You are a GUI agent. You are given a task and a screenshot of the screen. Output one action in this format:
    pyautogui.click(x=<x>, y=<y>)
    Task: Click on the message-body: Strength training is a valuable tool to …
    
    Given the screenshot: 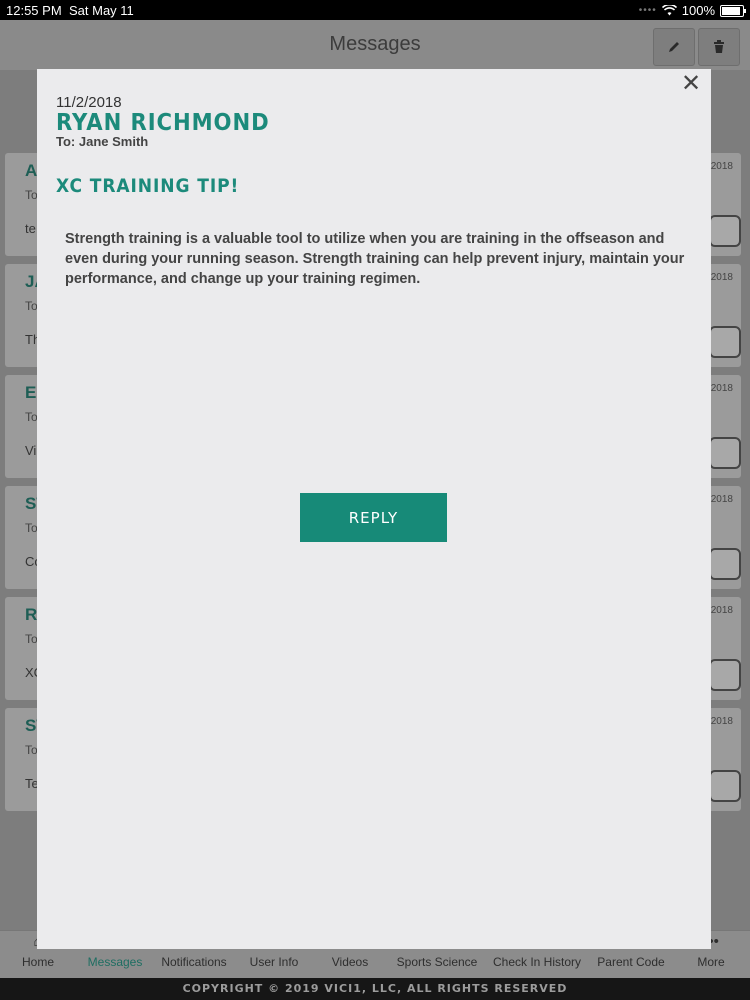 What is the action you would take?
    pyautogui.click(x=375, y=259)
    